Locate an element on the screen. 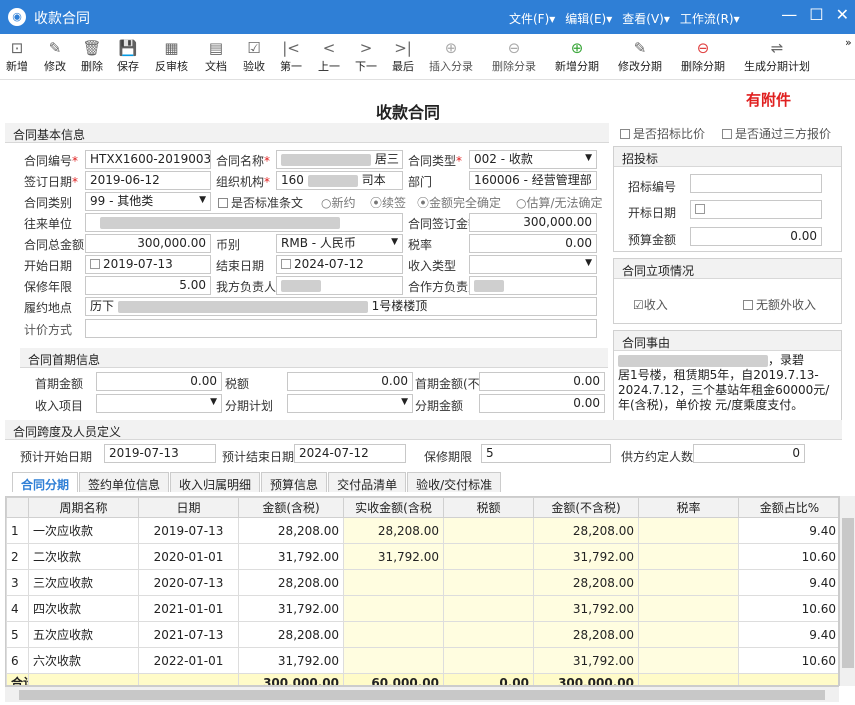 Image resolution: width=855 pixels, height=705 pixels. income-item-select: ▼ is located at coordinates (159, 403).